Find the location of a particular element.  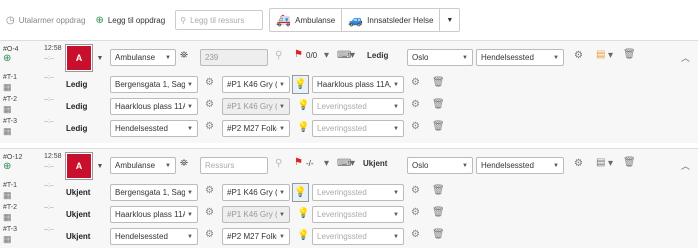

unit-select-value: #P2 M27 Folke ( is located at coordinates (252, 236).